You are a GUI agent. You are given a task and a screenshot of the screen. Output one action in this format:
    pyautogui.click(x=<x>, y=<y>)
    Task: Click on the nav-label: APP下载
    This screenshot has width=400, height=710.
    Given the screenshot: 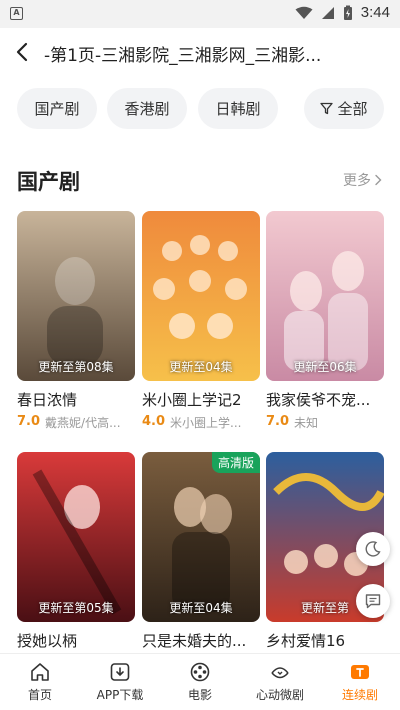 What is the action you would take?
    pyautogui.click(x=120, y=695)
    